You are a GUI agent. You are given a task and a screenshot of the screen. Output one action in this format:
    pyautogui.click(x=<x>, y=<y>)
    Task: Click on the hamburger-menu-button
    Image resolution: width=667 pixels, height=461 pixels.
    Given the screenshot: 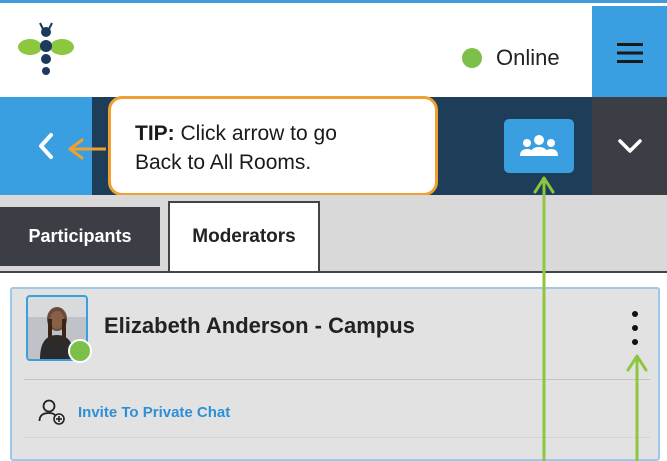 What is the action you would take?
    pyautogui.click(x=629, y=53)
    